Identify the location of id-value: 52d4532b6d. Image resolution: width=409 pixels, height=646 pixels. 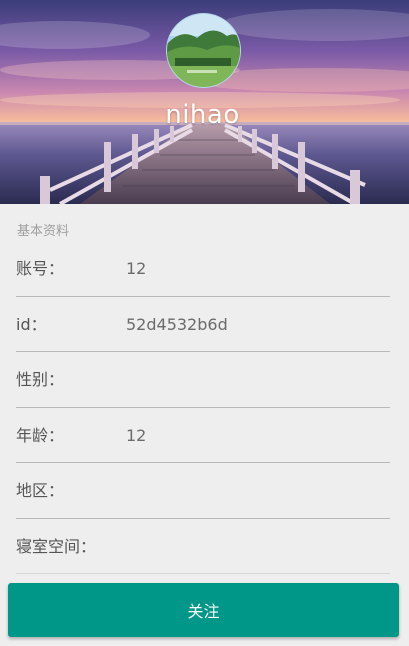
(177, 324).